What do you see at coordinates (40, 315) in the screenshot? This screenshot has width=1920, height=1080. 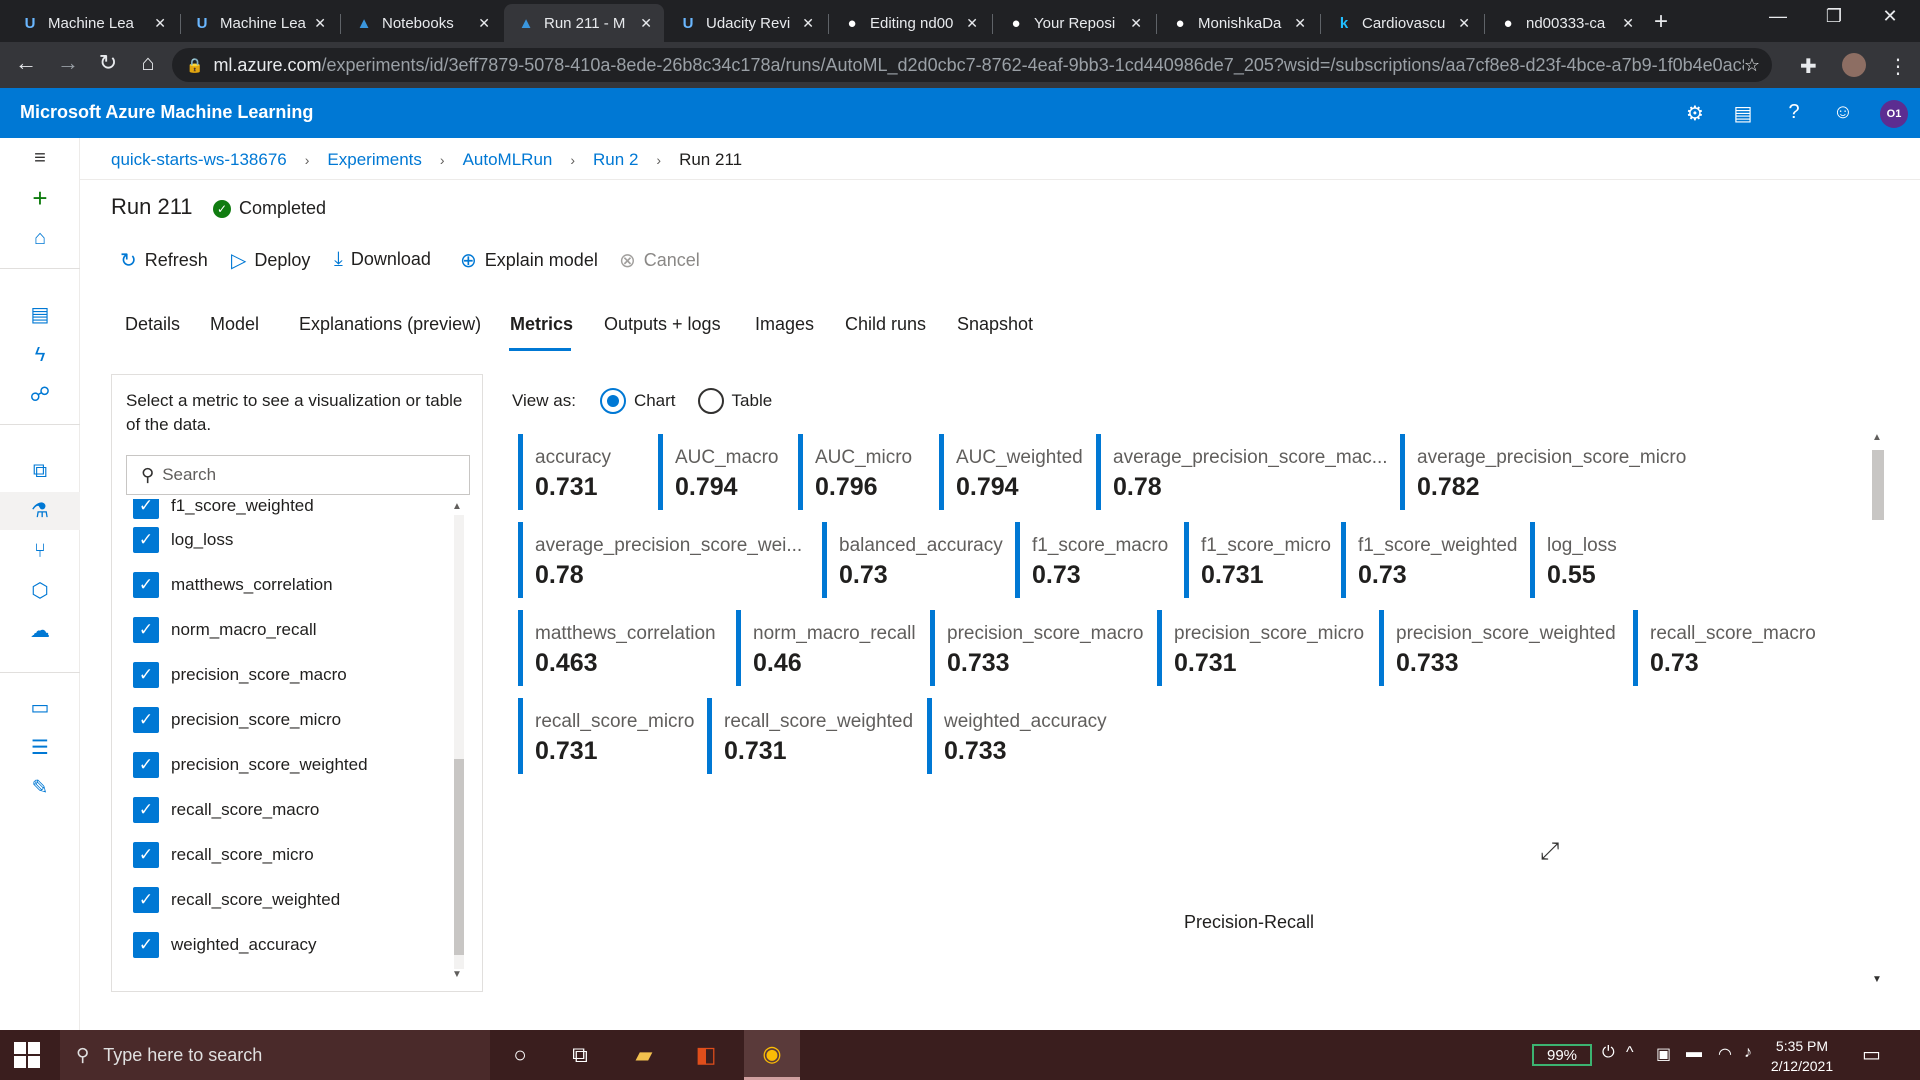 I see `notebooks-nav-icon: ▤` at bounding box center [40, 315].